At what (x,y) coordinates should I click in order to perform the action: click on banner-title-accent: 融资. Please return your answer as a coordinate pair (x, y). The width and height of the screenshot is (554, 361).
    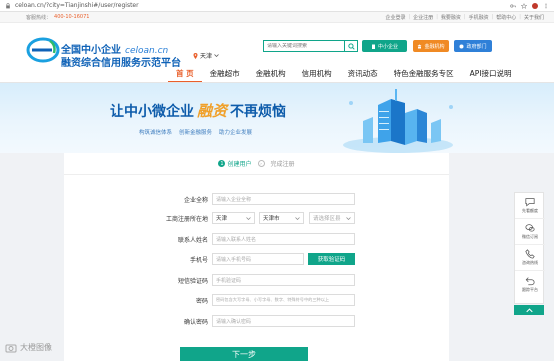
    Looking at the image, I should click on (212, 111).